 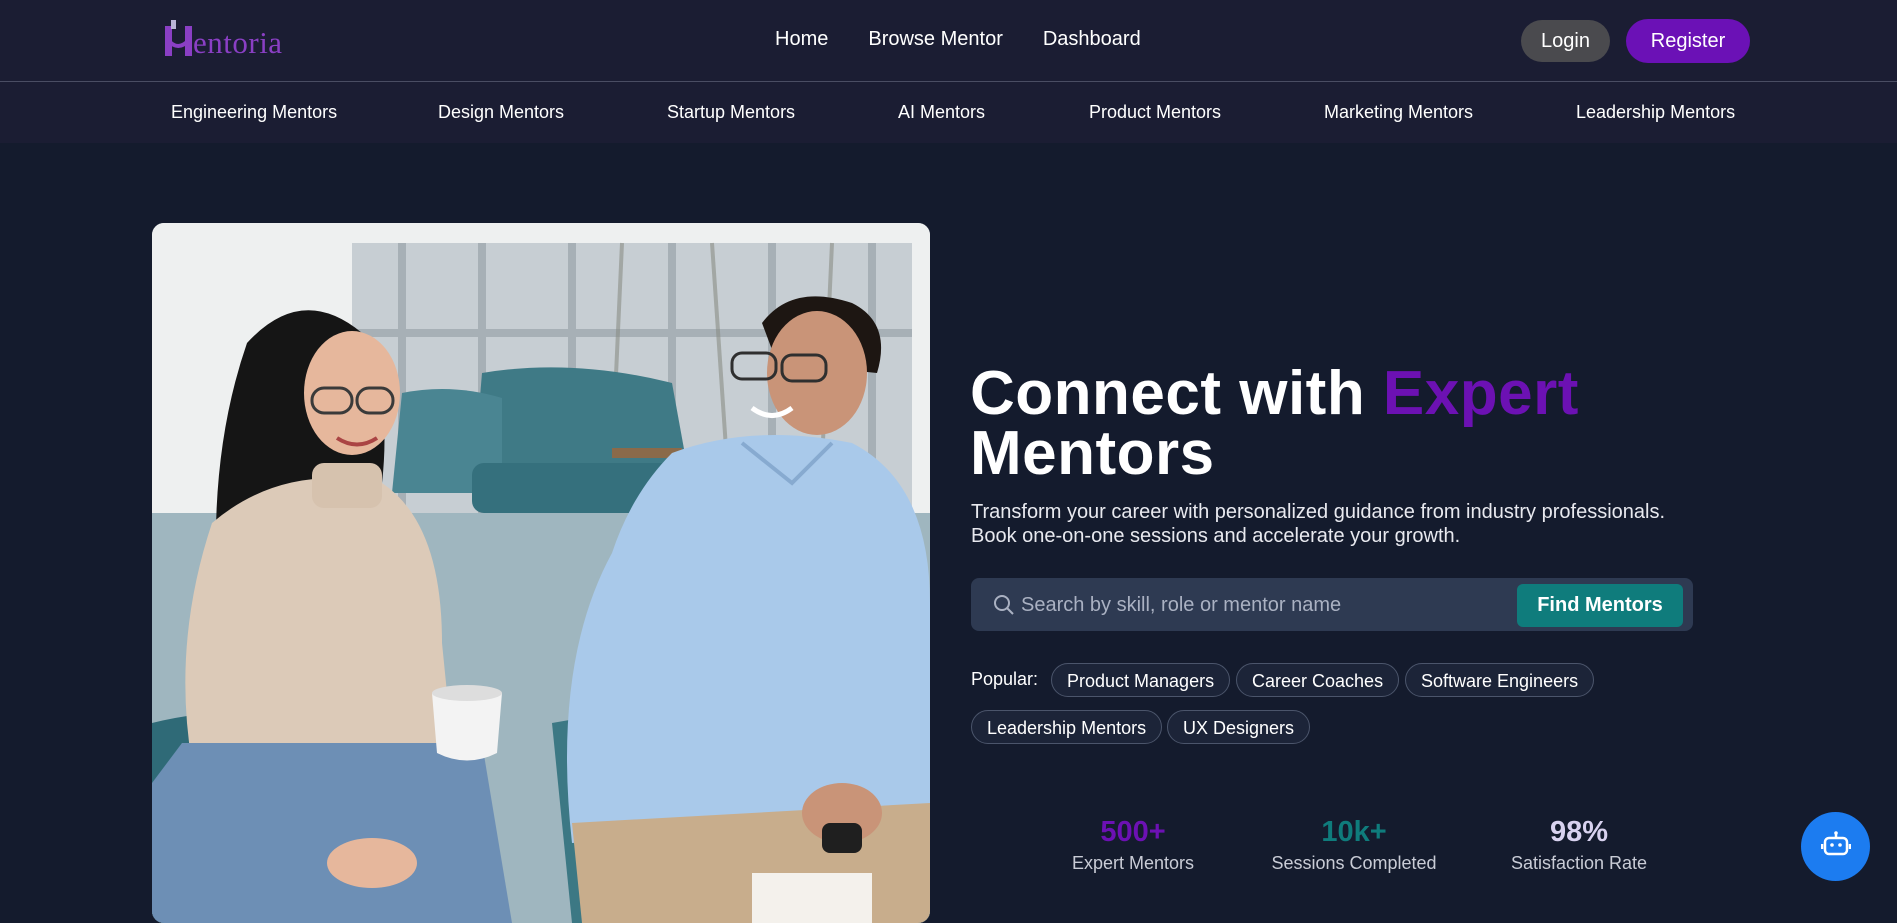 I want to click on mentor-search-bar: Find Mentors, so click(x=1332, y=605).